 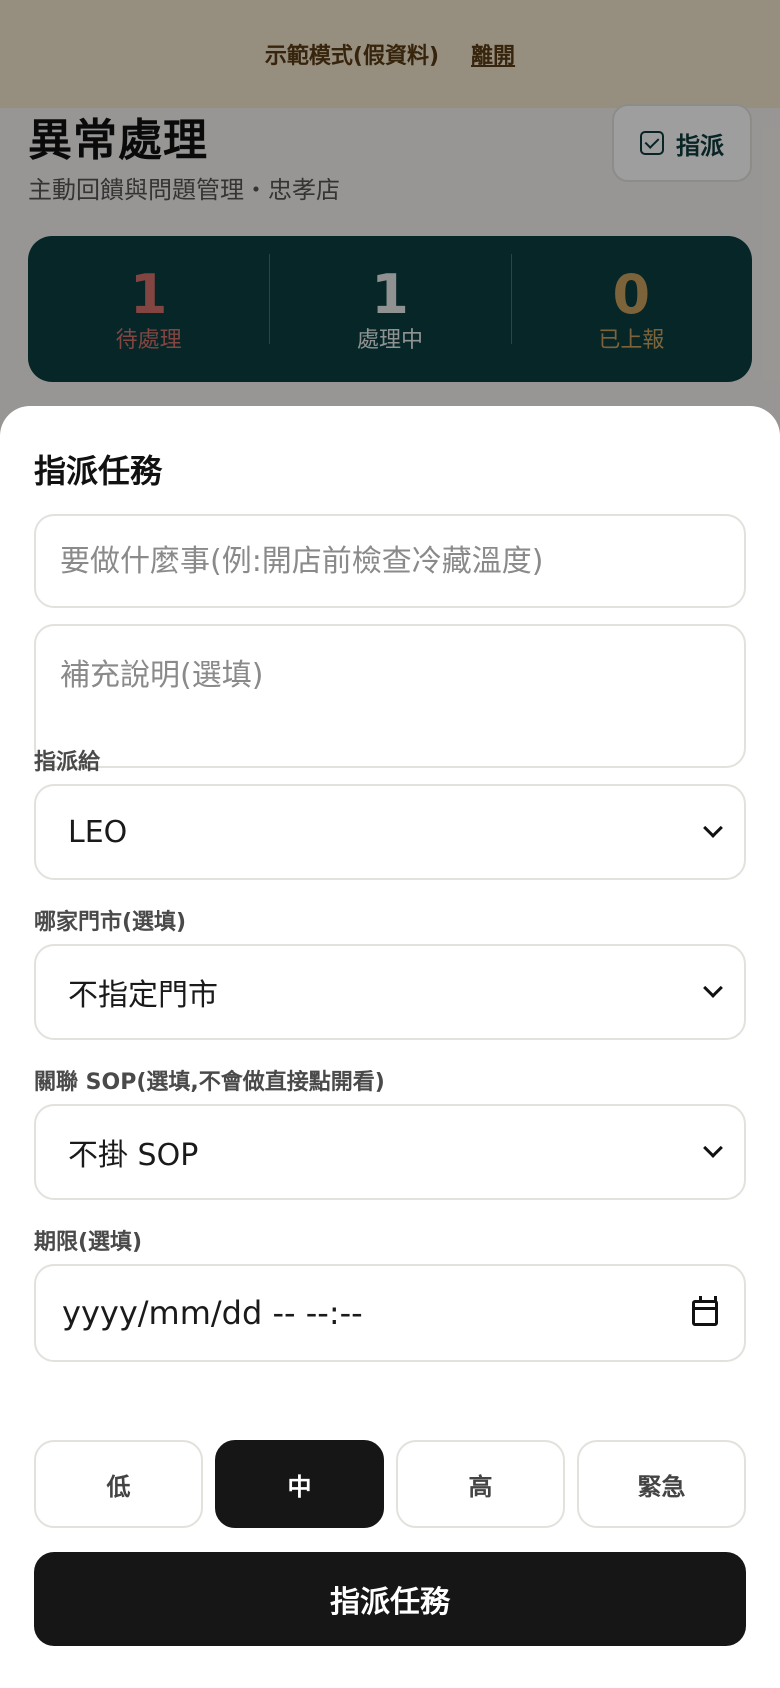 What do you see at coordinates (209, 1082) in the screenshot?
I see `sop-label: 關聯 SOP(選填,不會做直接點開看)` at bounding box center [209, 1082].